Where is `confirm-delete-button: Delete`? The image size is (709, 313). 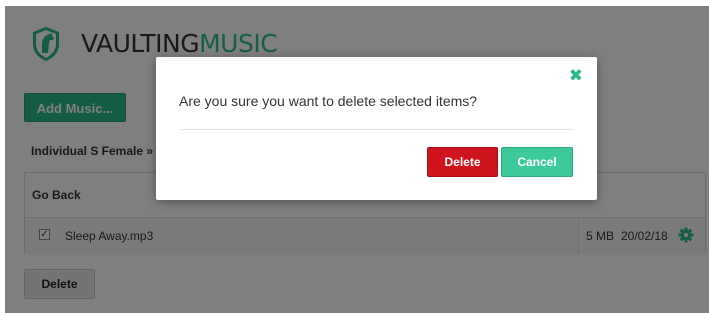
confirm-delete-button: Delete is located at coordinates (462, 162).